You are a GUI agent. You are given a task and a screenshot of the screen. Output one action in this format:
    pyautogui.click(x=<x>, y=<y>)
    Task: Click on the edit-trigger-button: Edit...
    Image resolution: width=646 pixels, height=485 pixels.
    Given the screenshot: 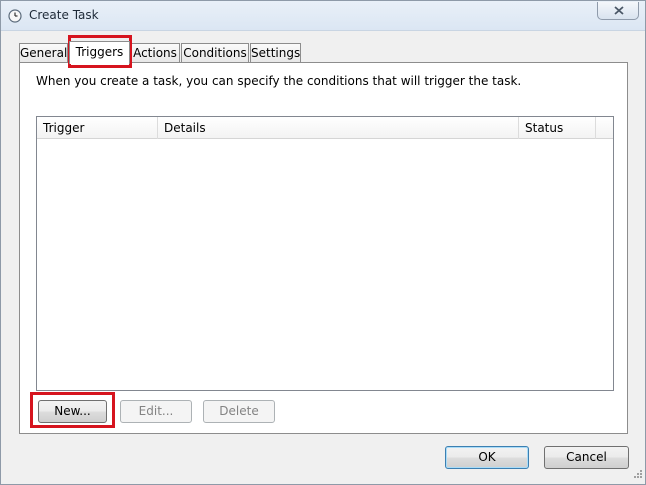 What is the action you would take?
    pyautogui.click(x=156, y=411)
    